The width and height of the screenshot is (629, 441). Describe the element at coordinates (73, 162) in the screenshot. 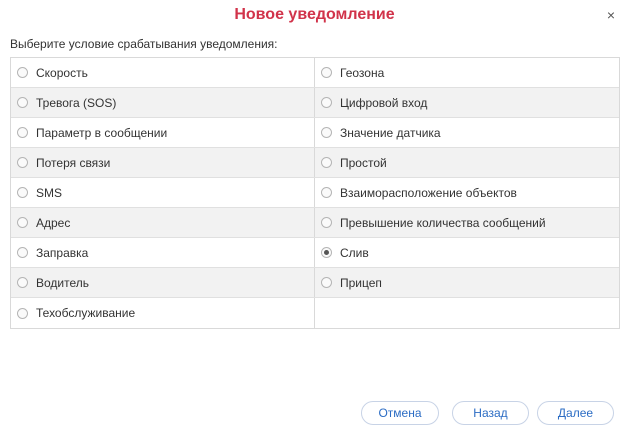

I see `option-label: Потеря связи` at that location.